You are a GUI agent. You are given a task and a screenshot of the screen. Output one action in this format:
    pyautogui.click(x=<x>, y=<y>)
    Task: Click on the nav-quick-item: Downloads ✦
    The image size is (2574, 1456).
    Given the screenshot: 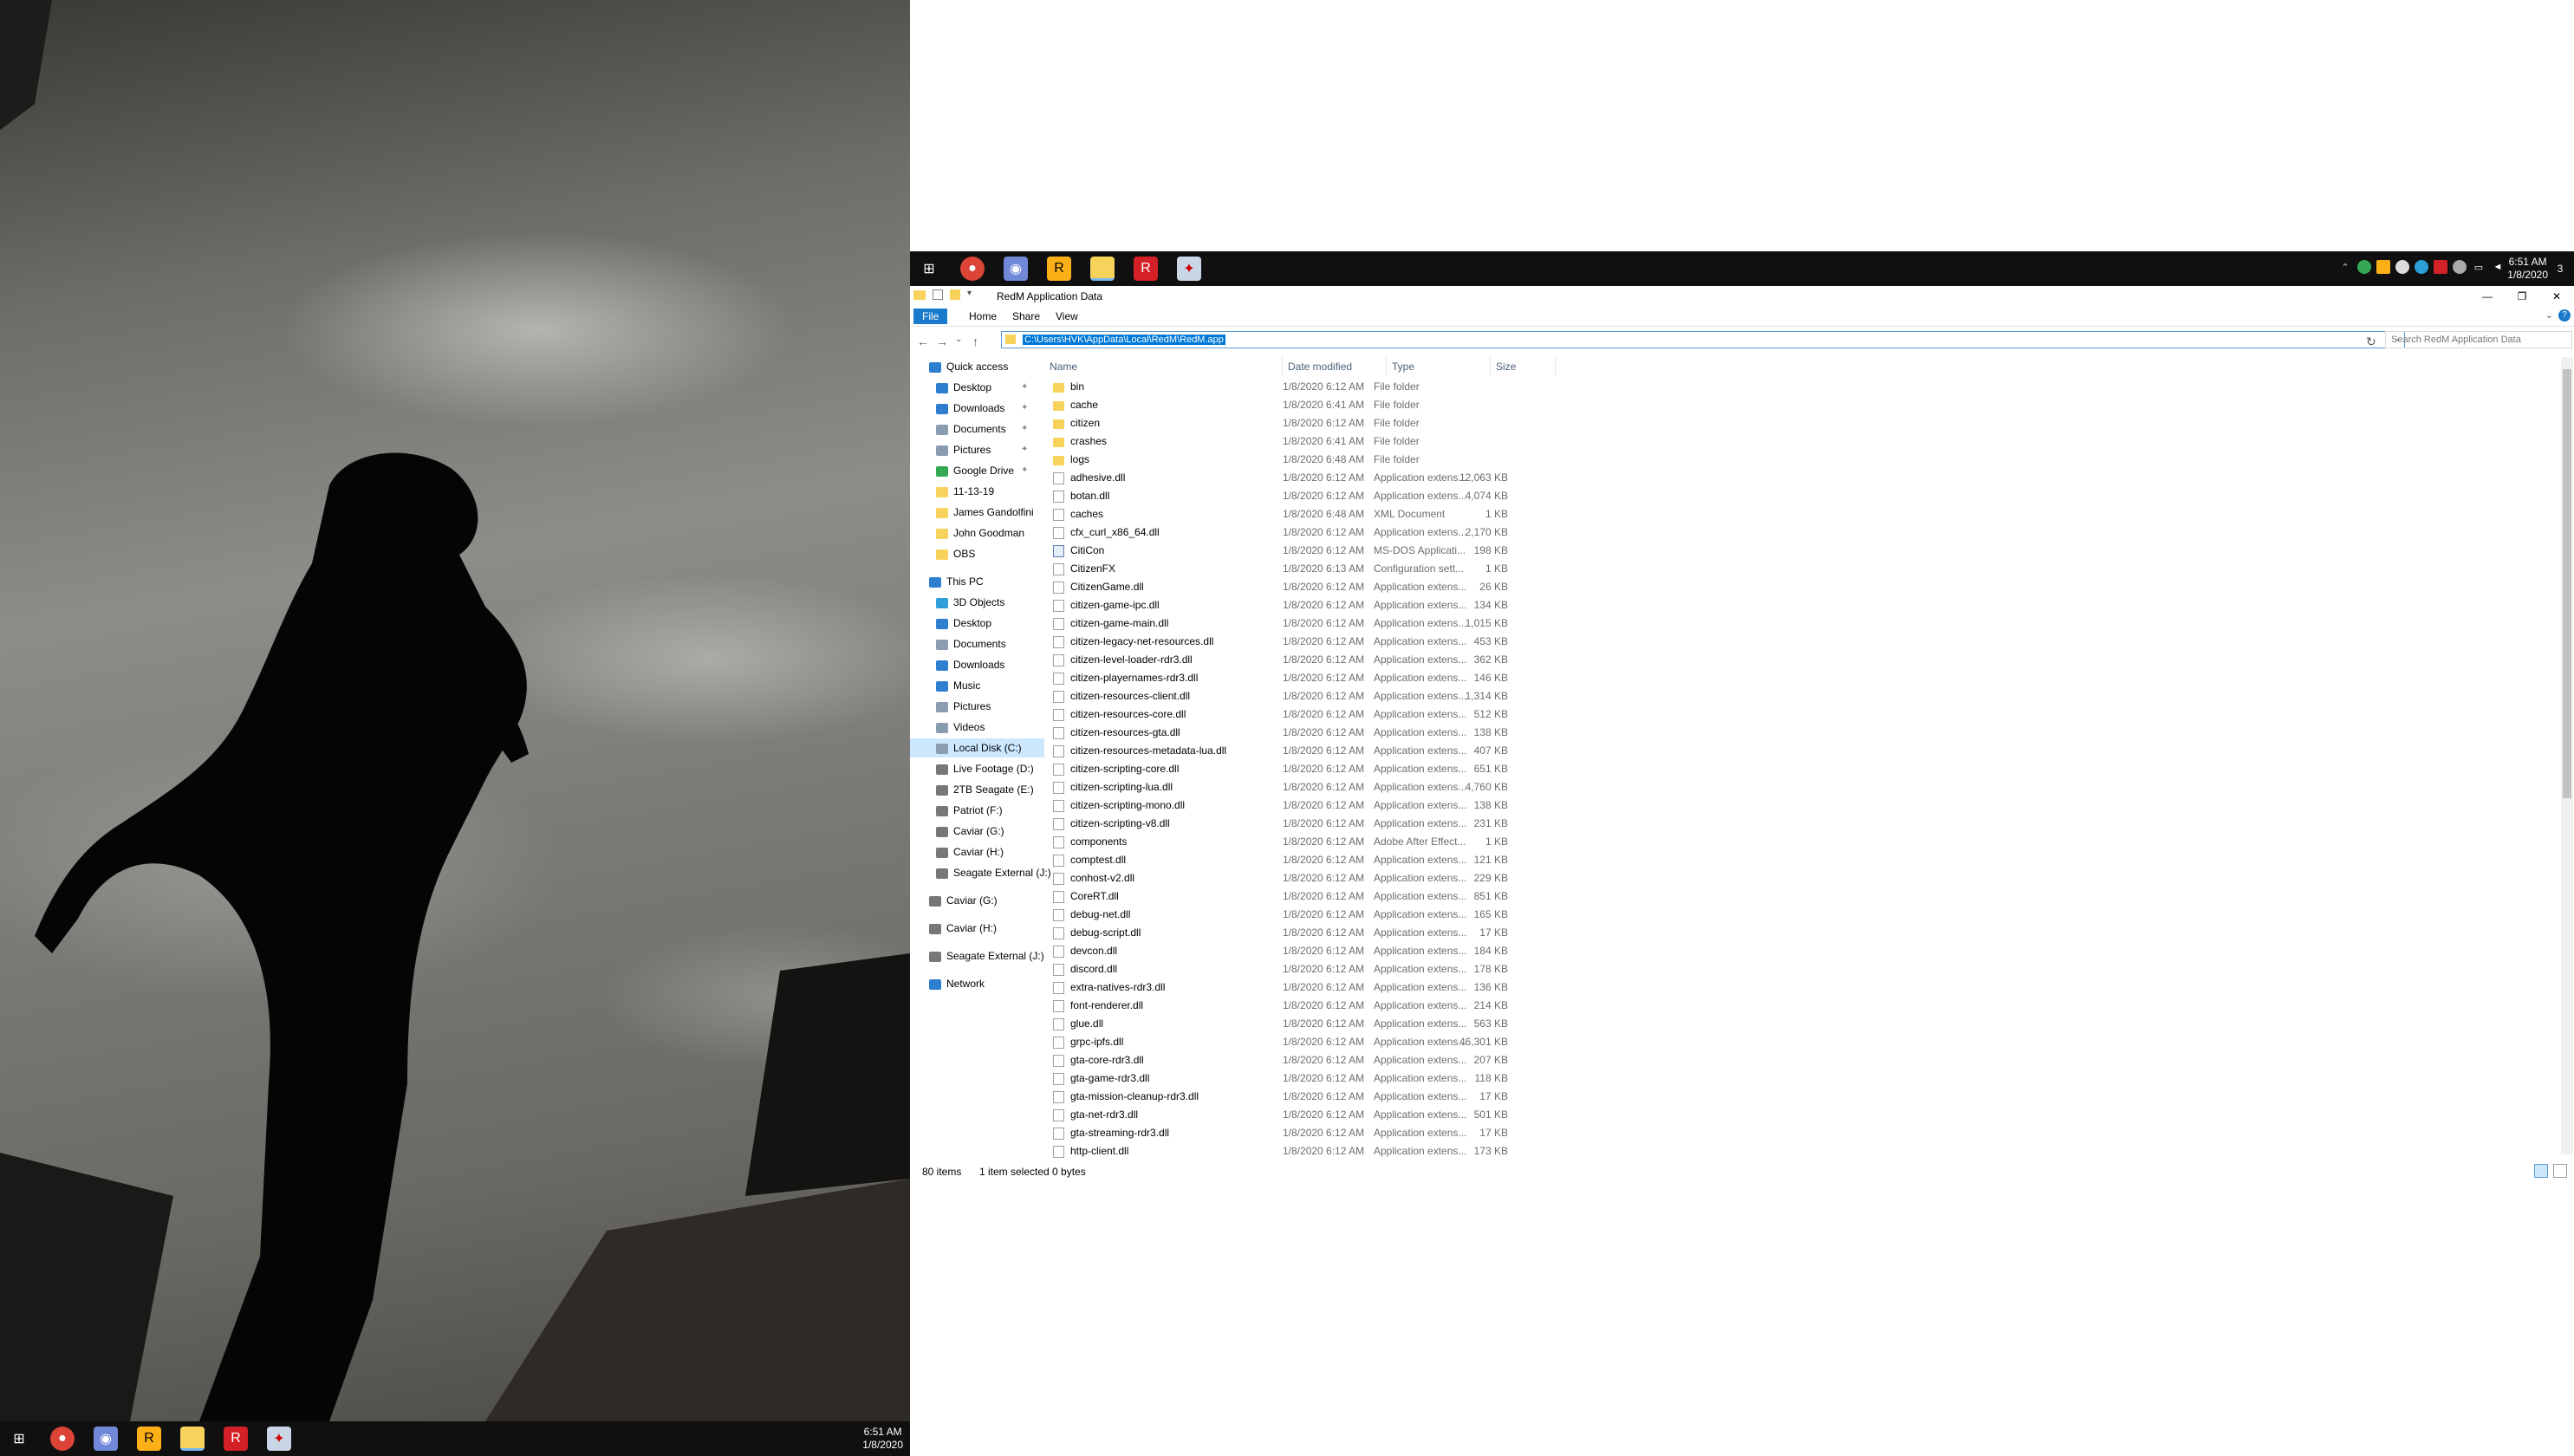 What is the action you would take?
    pyautogui.click(x=977, y=408)
    